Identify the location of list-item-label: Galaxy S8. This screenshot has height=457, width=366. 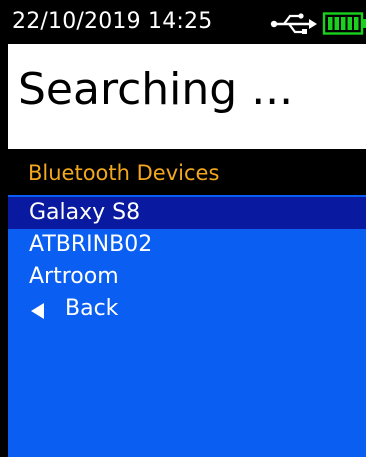
(85, 212).